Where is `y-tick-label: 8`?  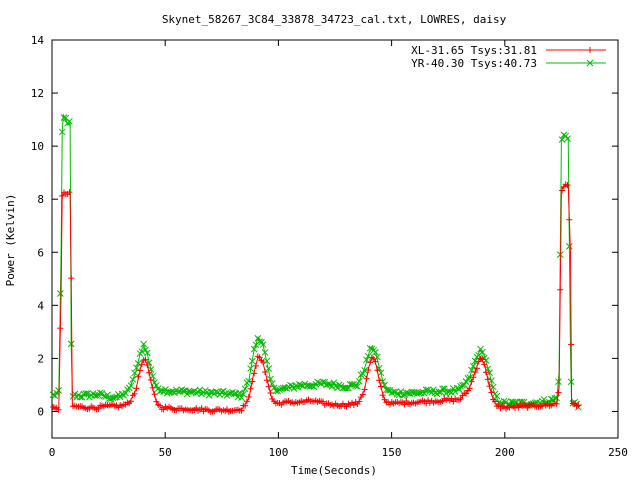
y-tick-label: 8 is located at coordinates (40, 199).